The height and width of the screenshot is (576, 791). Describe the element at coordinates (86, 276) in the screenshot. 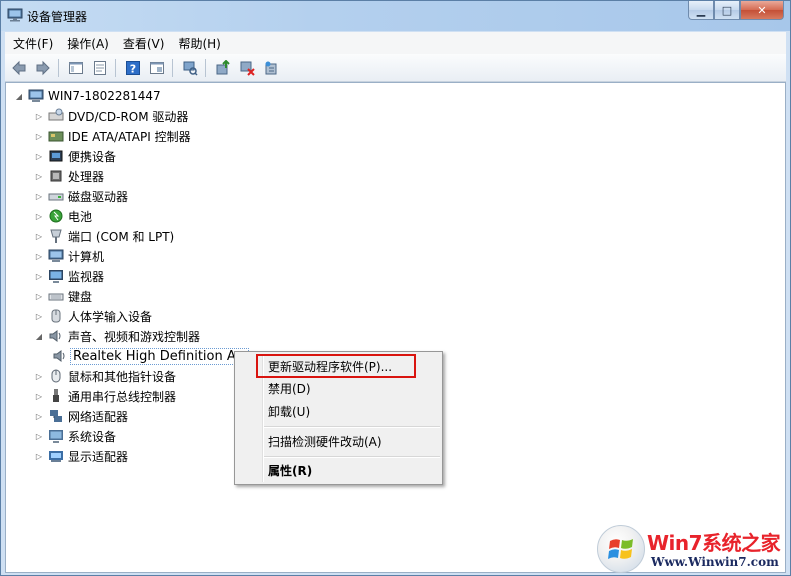

I see `tree-item-label: 监视器` at that location.